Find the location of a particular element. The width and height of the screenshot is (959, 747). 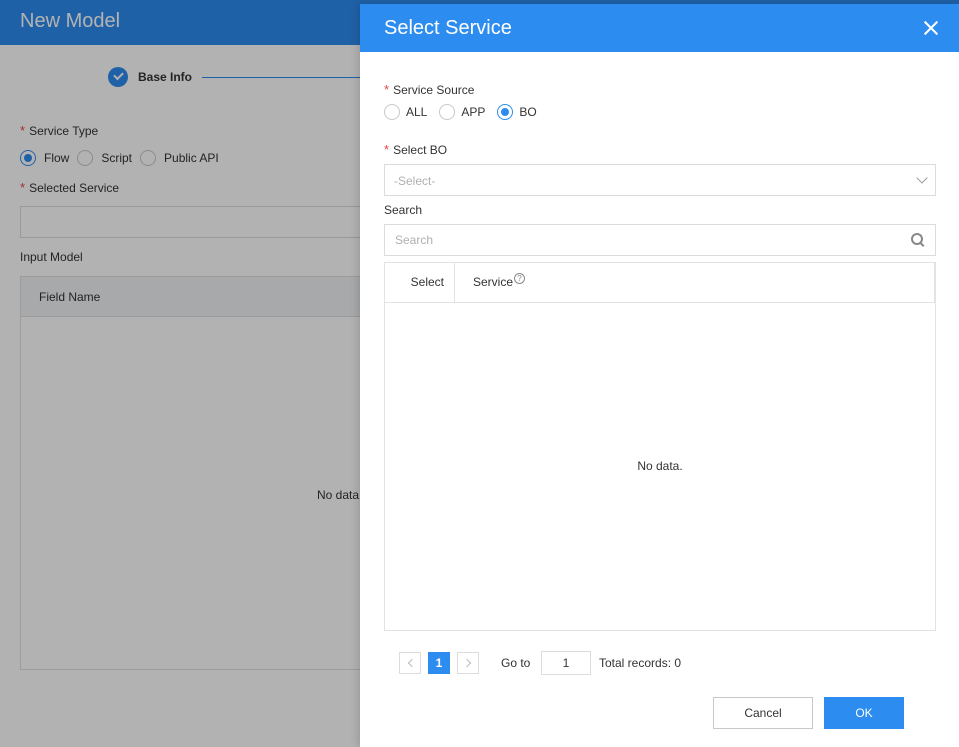

column-header-service: Service? is located at coordinates (499, 282).